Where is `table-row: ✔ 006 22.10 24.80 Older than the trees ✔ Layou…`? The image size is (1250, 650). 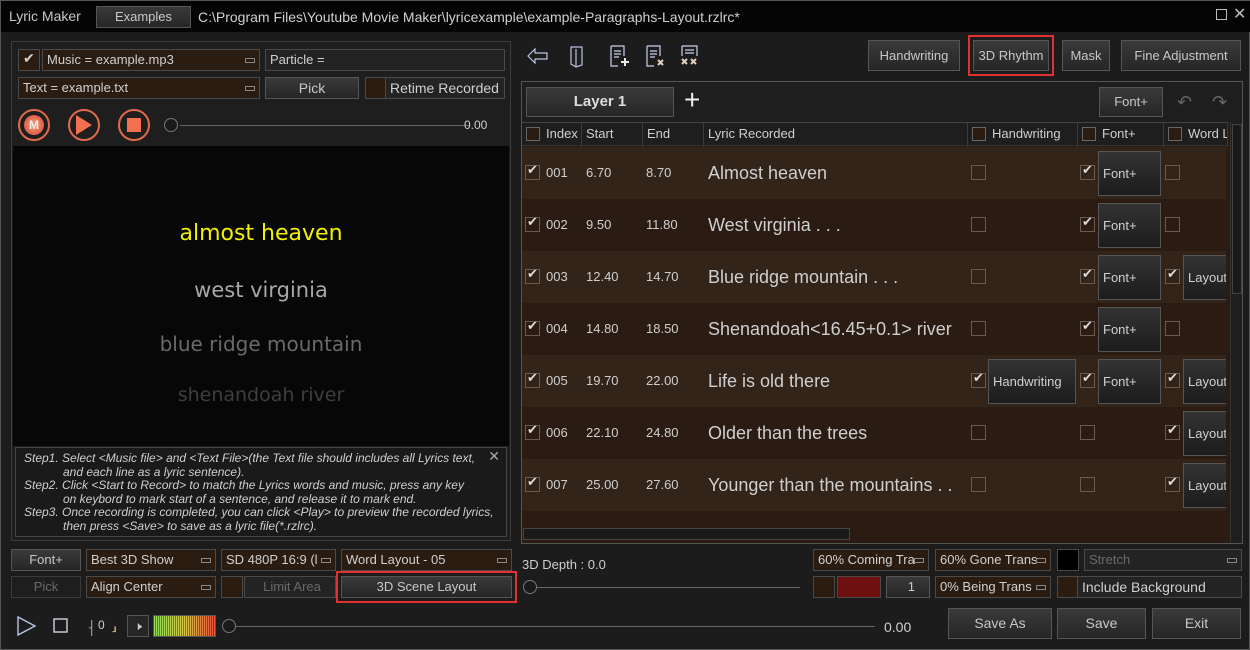 table-row: ✔ 006 22.10 24.80 Older than the trees ✔ Layou… is located at coordinates (874, 433).